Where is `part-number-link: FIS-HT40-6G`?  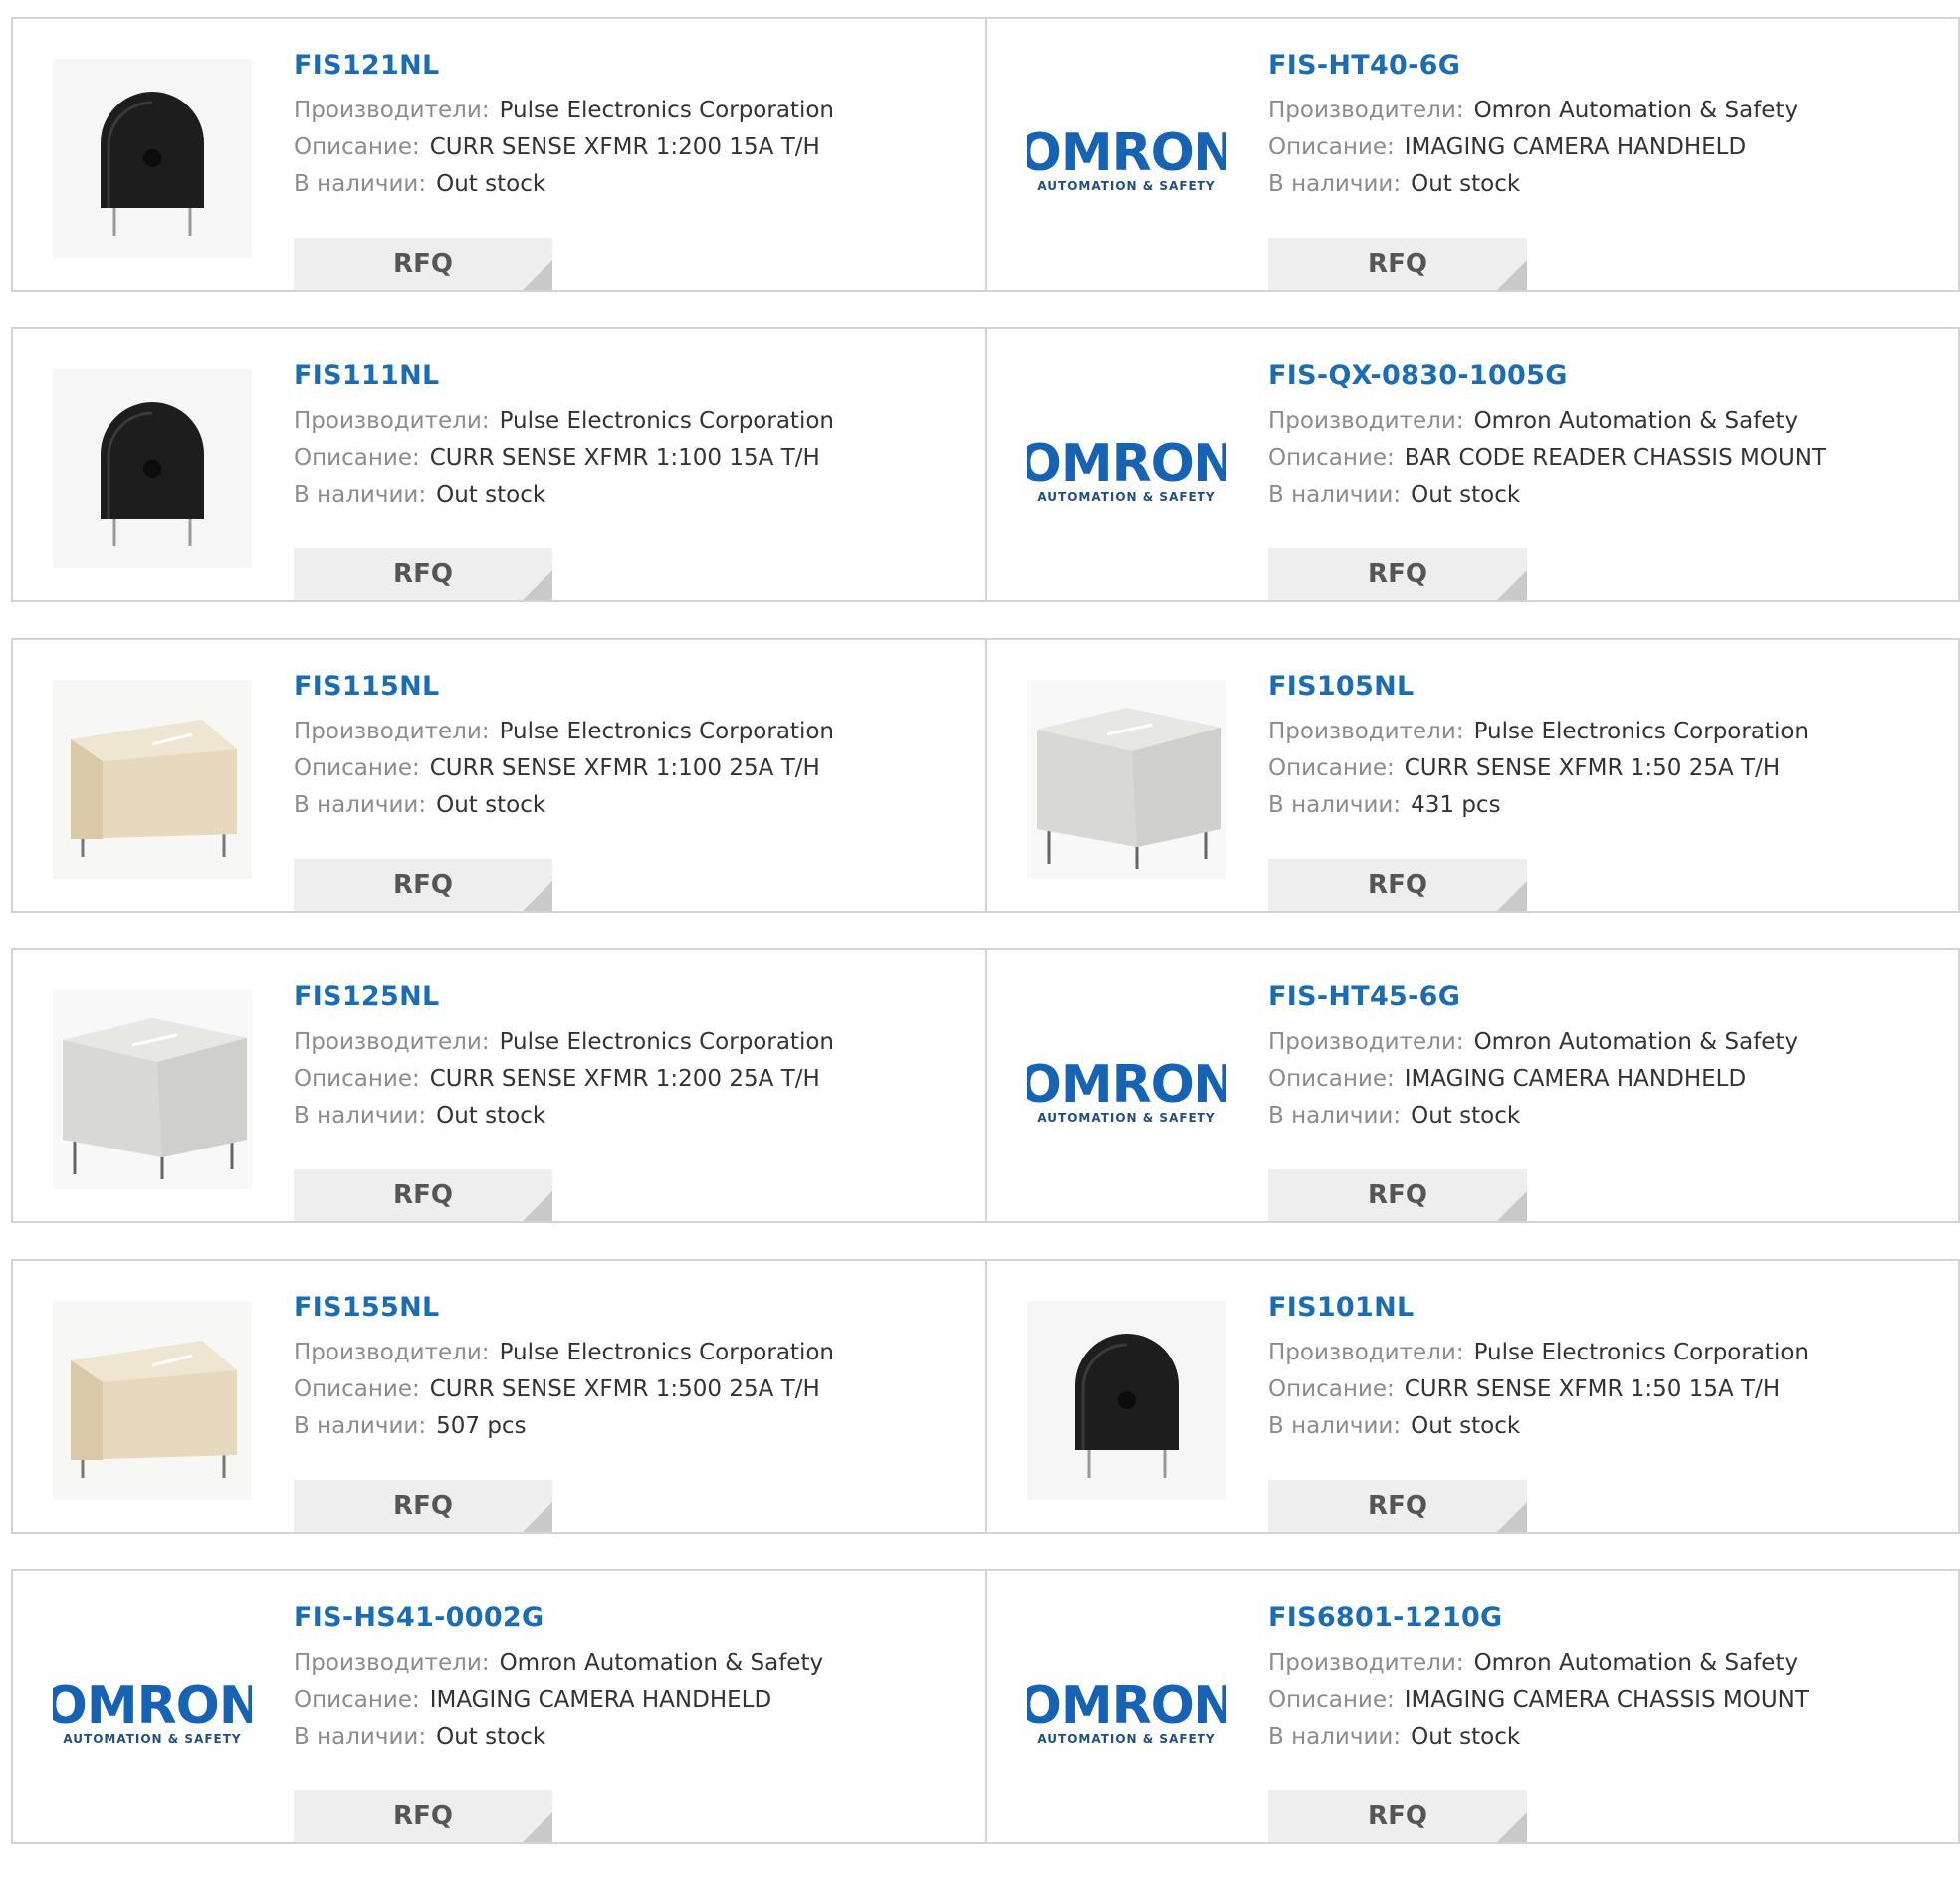
part-number-link: FIS-HT40-6G is located at coordinates (1364, 66).